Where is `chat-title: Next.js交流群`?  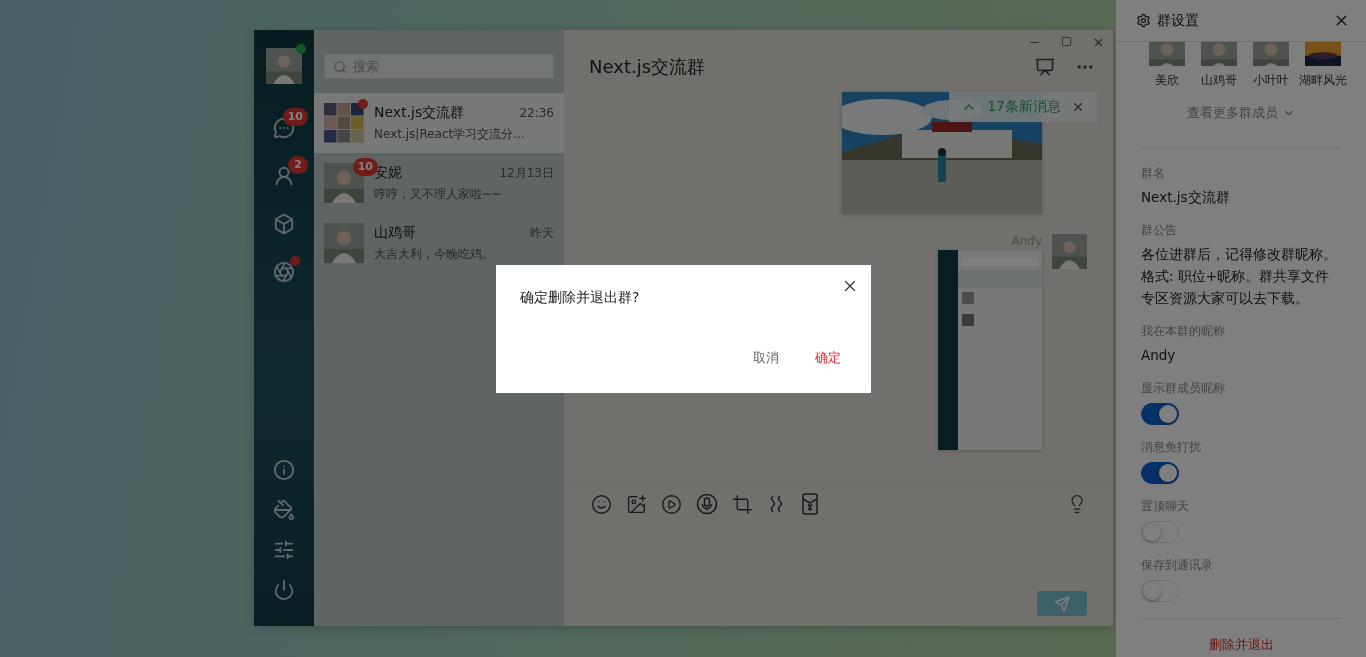
chat-title: Next.js交流群 is located at coordinates (648, 67).